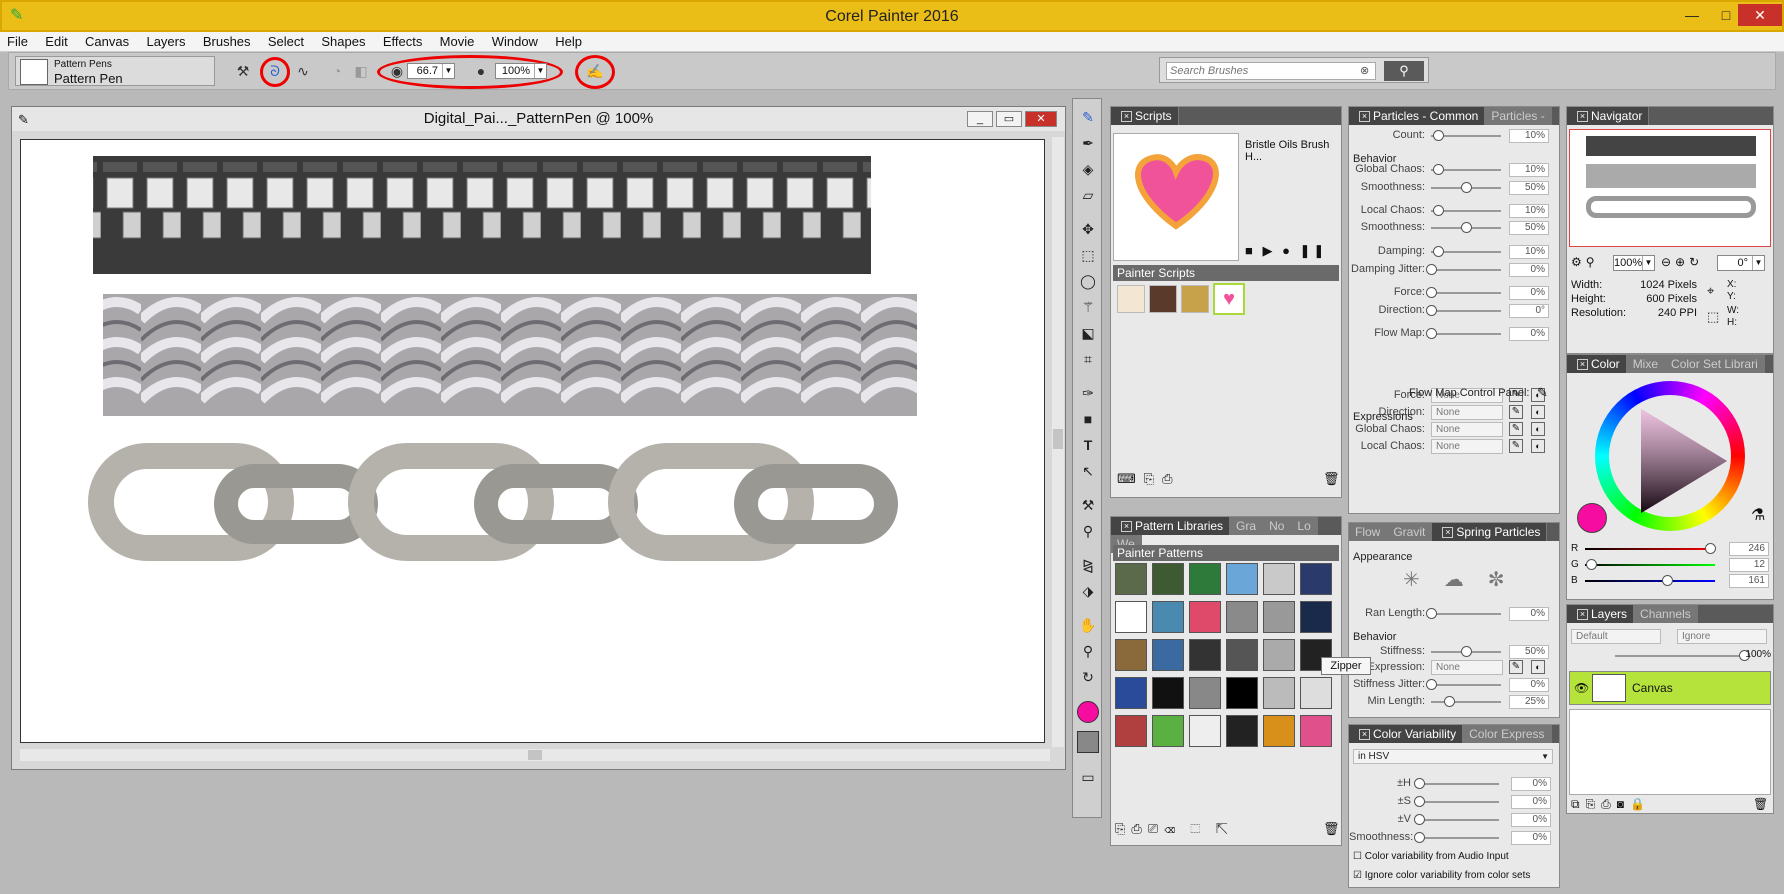  What do you see at coordinates (1431, 269) in the screenshot?
I see `damping-jitter-knob` at bounding box center [1431, 269].